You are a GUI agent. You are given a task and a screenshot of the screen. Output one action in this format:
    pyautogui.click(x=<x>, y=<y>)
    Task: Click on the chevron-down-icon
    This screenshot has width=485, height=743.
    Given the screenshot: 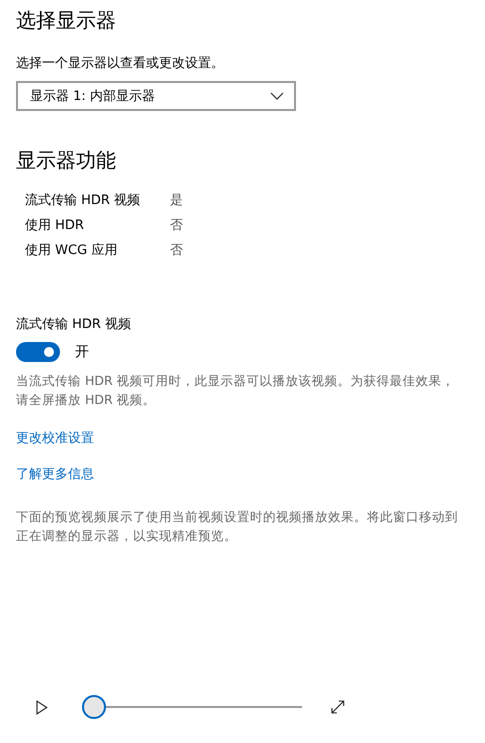 What is the action you would take?
    pyautogui.click(x=277, y=96)
    